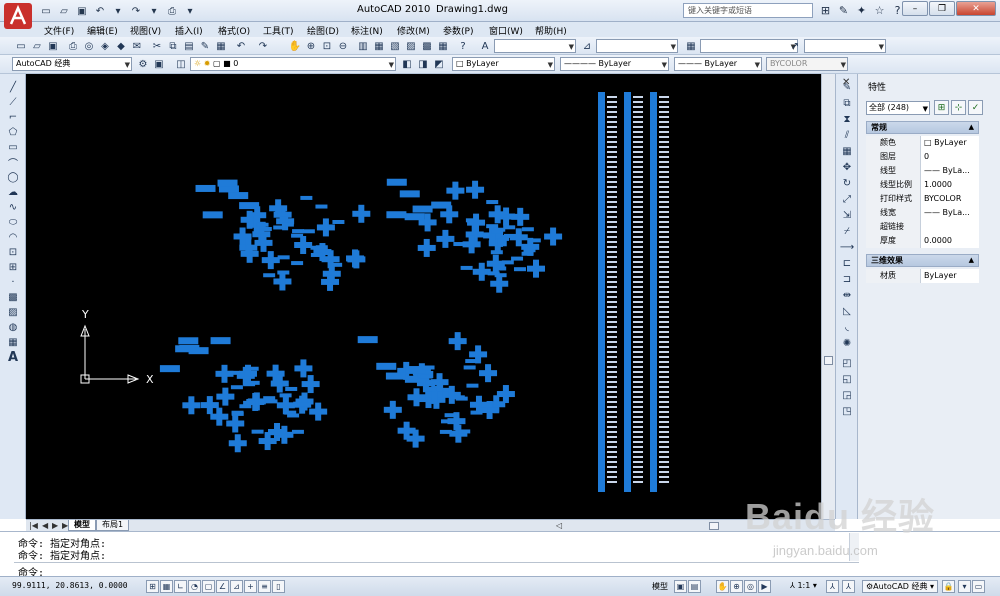  I want to click on calculator-icon: ▦, so click(443, 46).